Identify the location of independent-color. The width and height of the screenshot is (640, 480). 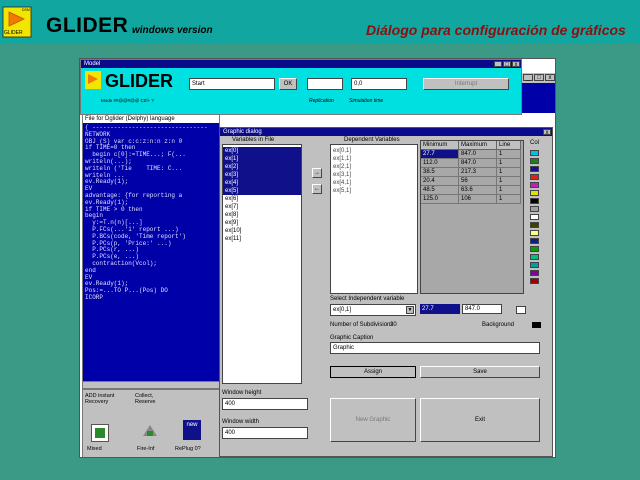
(521, 310).